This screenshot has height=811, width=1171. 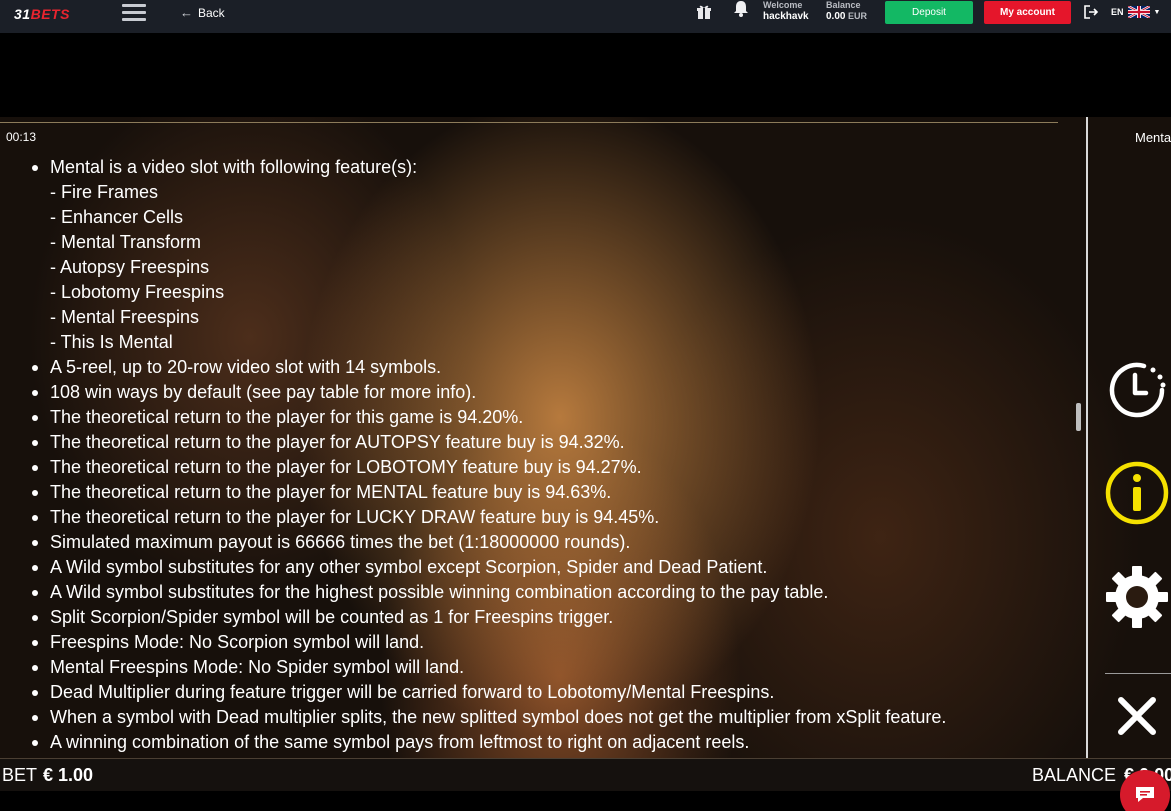 I want to click on feature-item: - Mental Freespins, so click(x=125, y=317).